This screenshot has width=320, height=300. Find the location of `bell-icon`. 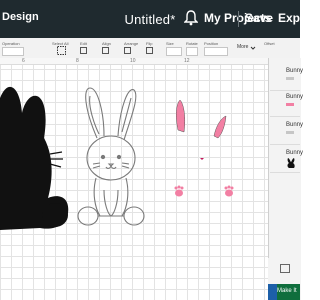

bell-icon is located at coordinates (191, 18).